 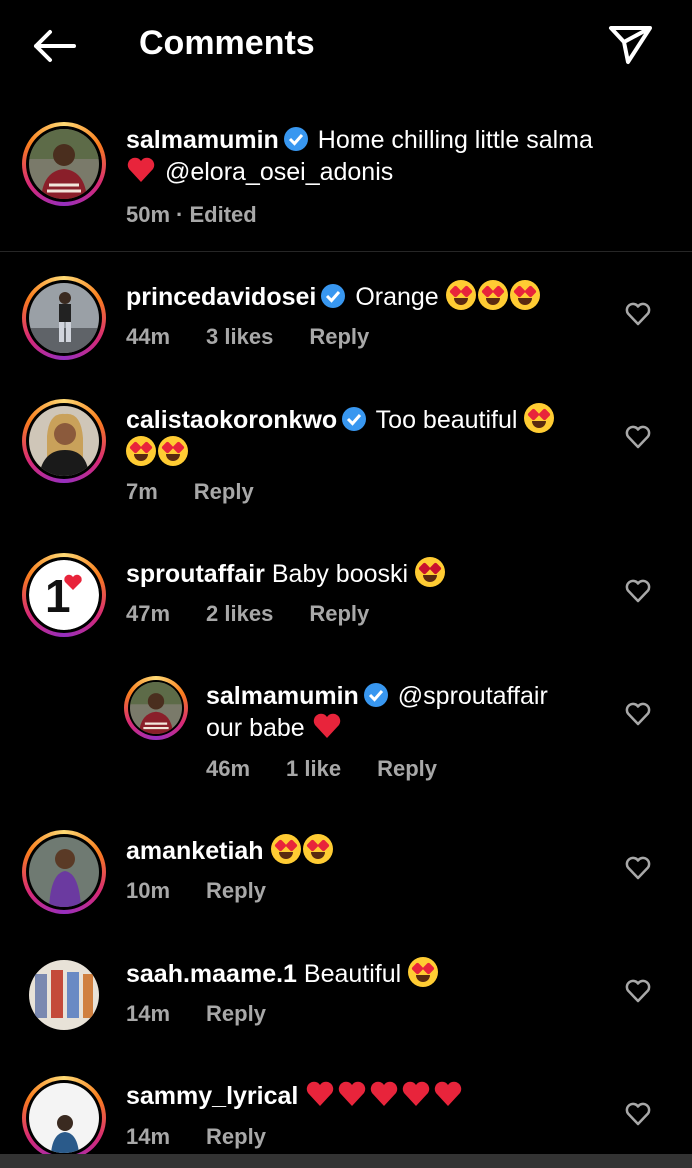 I want to click on comment-row: princedavidosei Orange 44m 3 likes Reply, so click(x=346, y=326).